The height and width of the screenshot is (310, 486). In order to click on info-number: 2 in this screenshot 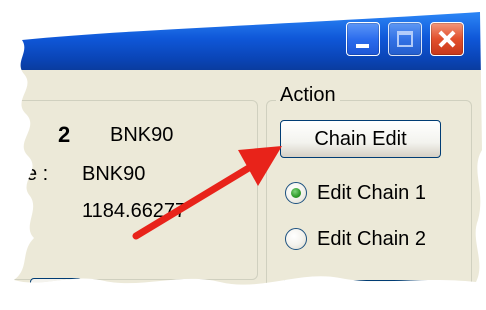, I will do `click(64, 134)`.